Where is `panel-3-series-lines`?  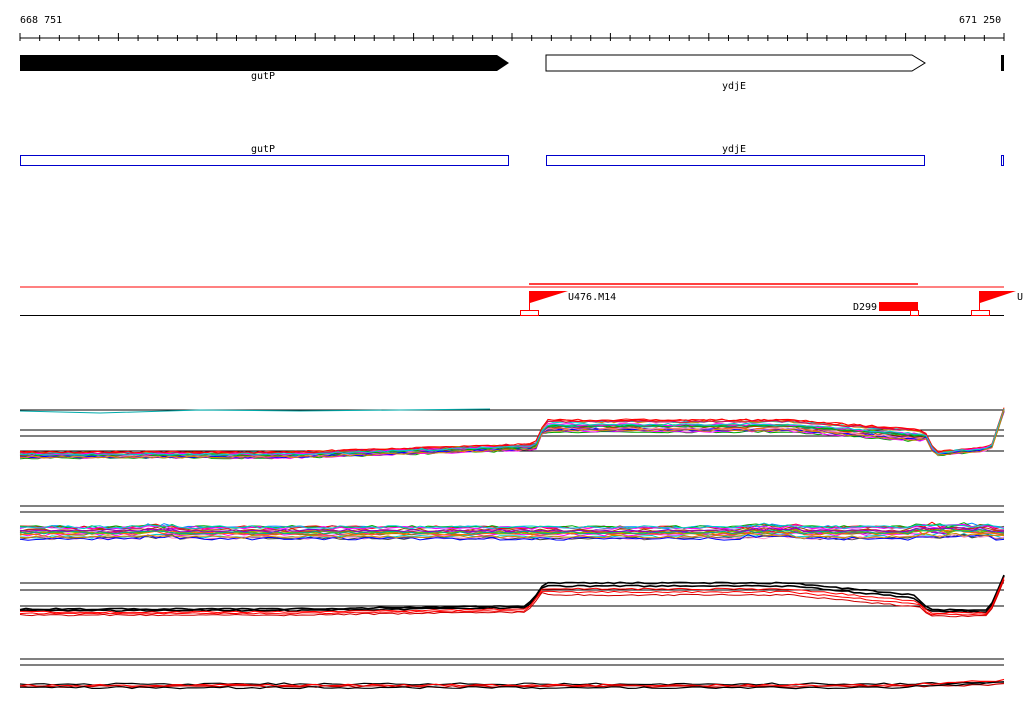
panel-3-series-lines is located at coordinates (512, 596).